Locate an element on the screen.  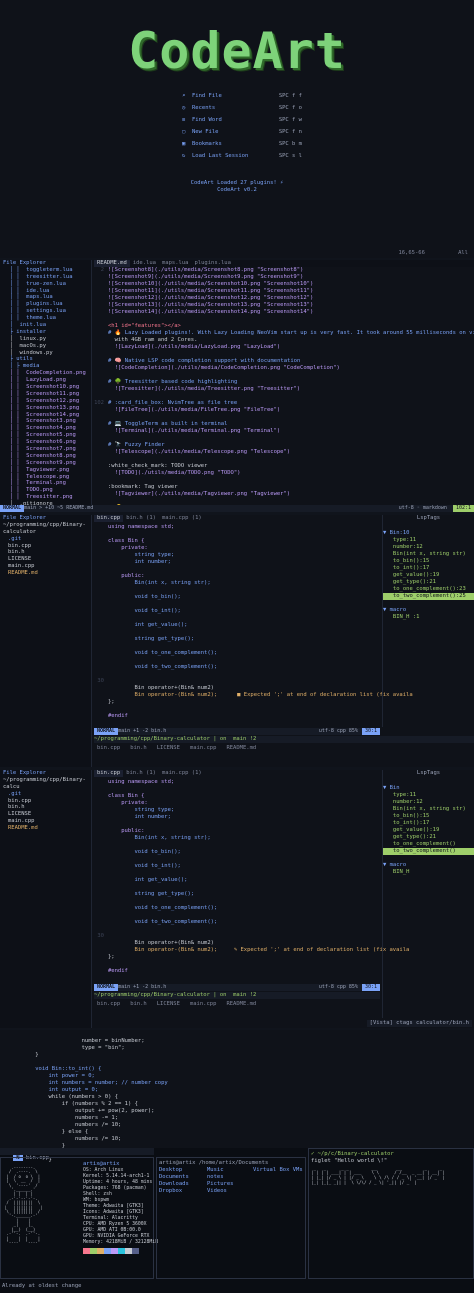
file-item: Virtual Box VMs is located at coordinates (278, 1170).